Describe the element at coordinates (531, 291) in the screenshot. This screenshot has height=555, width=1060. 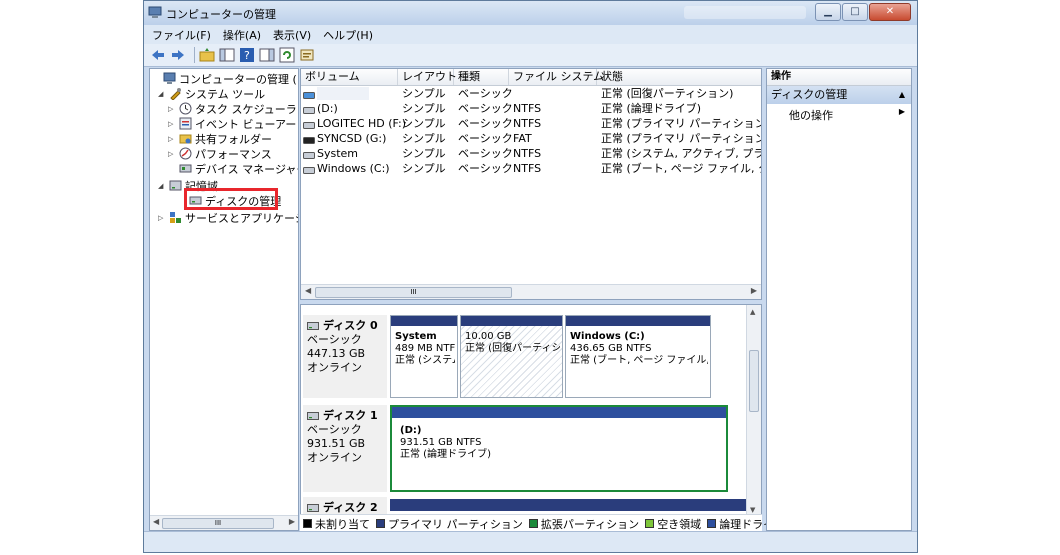
I see `volume-list-hscrollbar: ◀ III ▶` at that location.